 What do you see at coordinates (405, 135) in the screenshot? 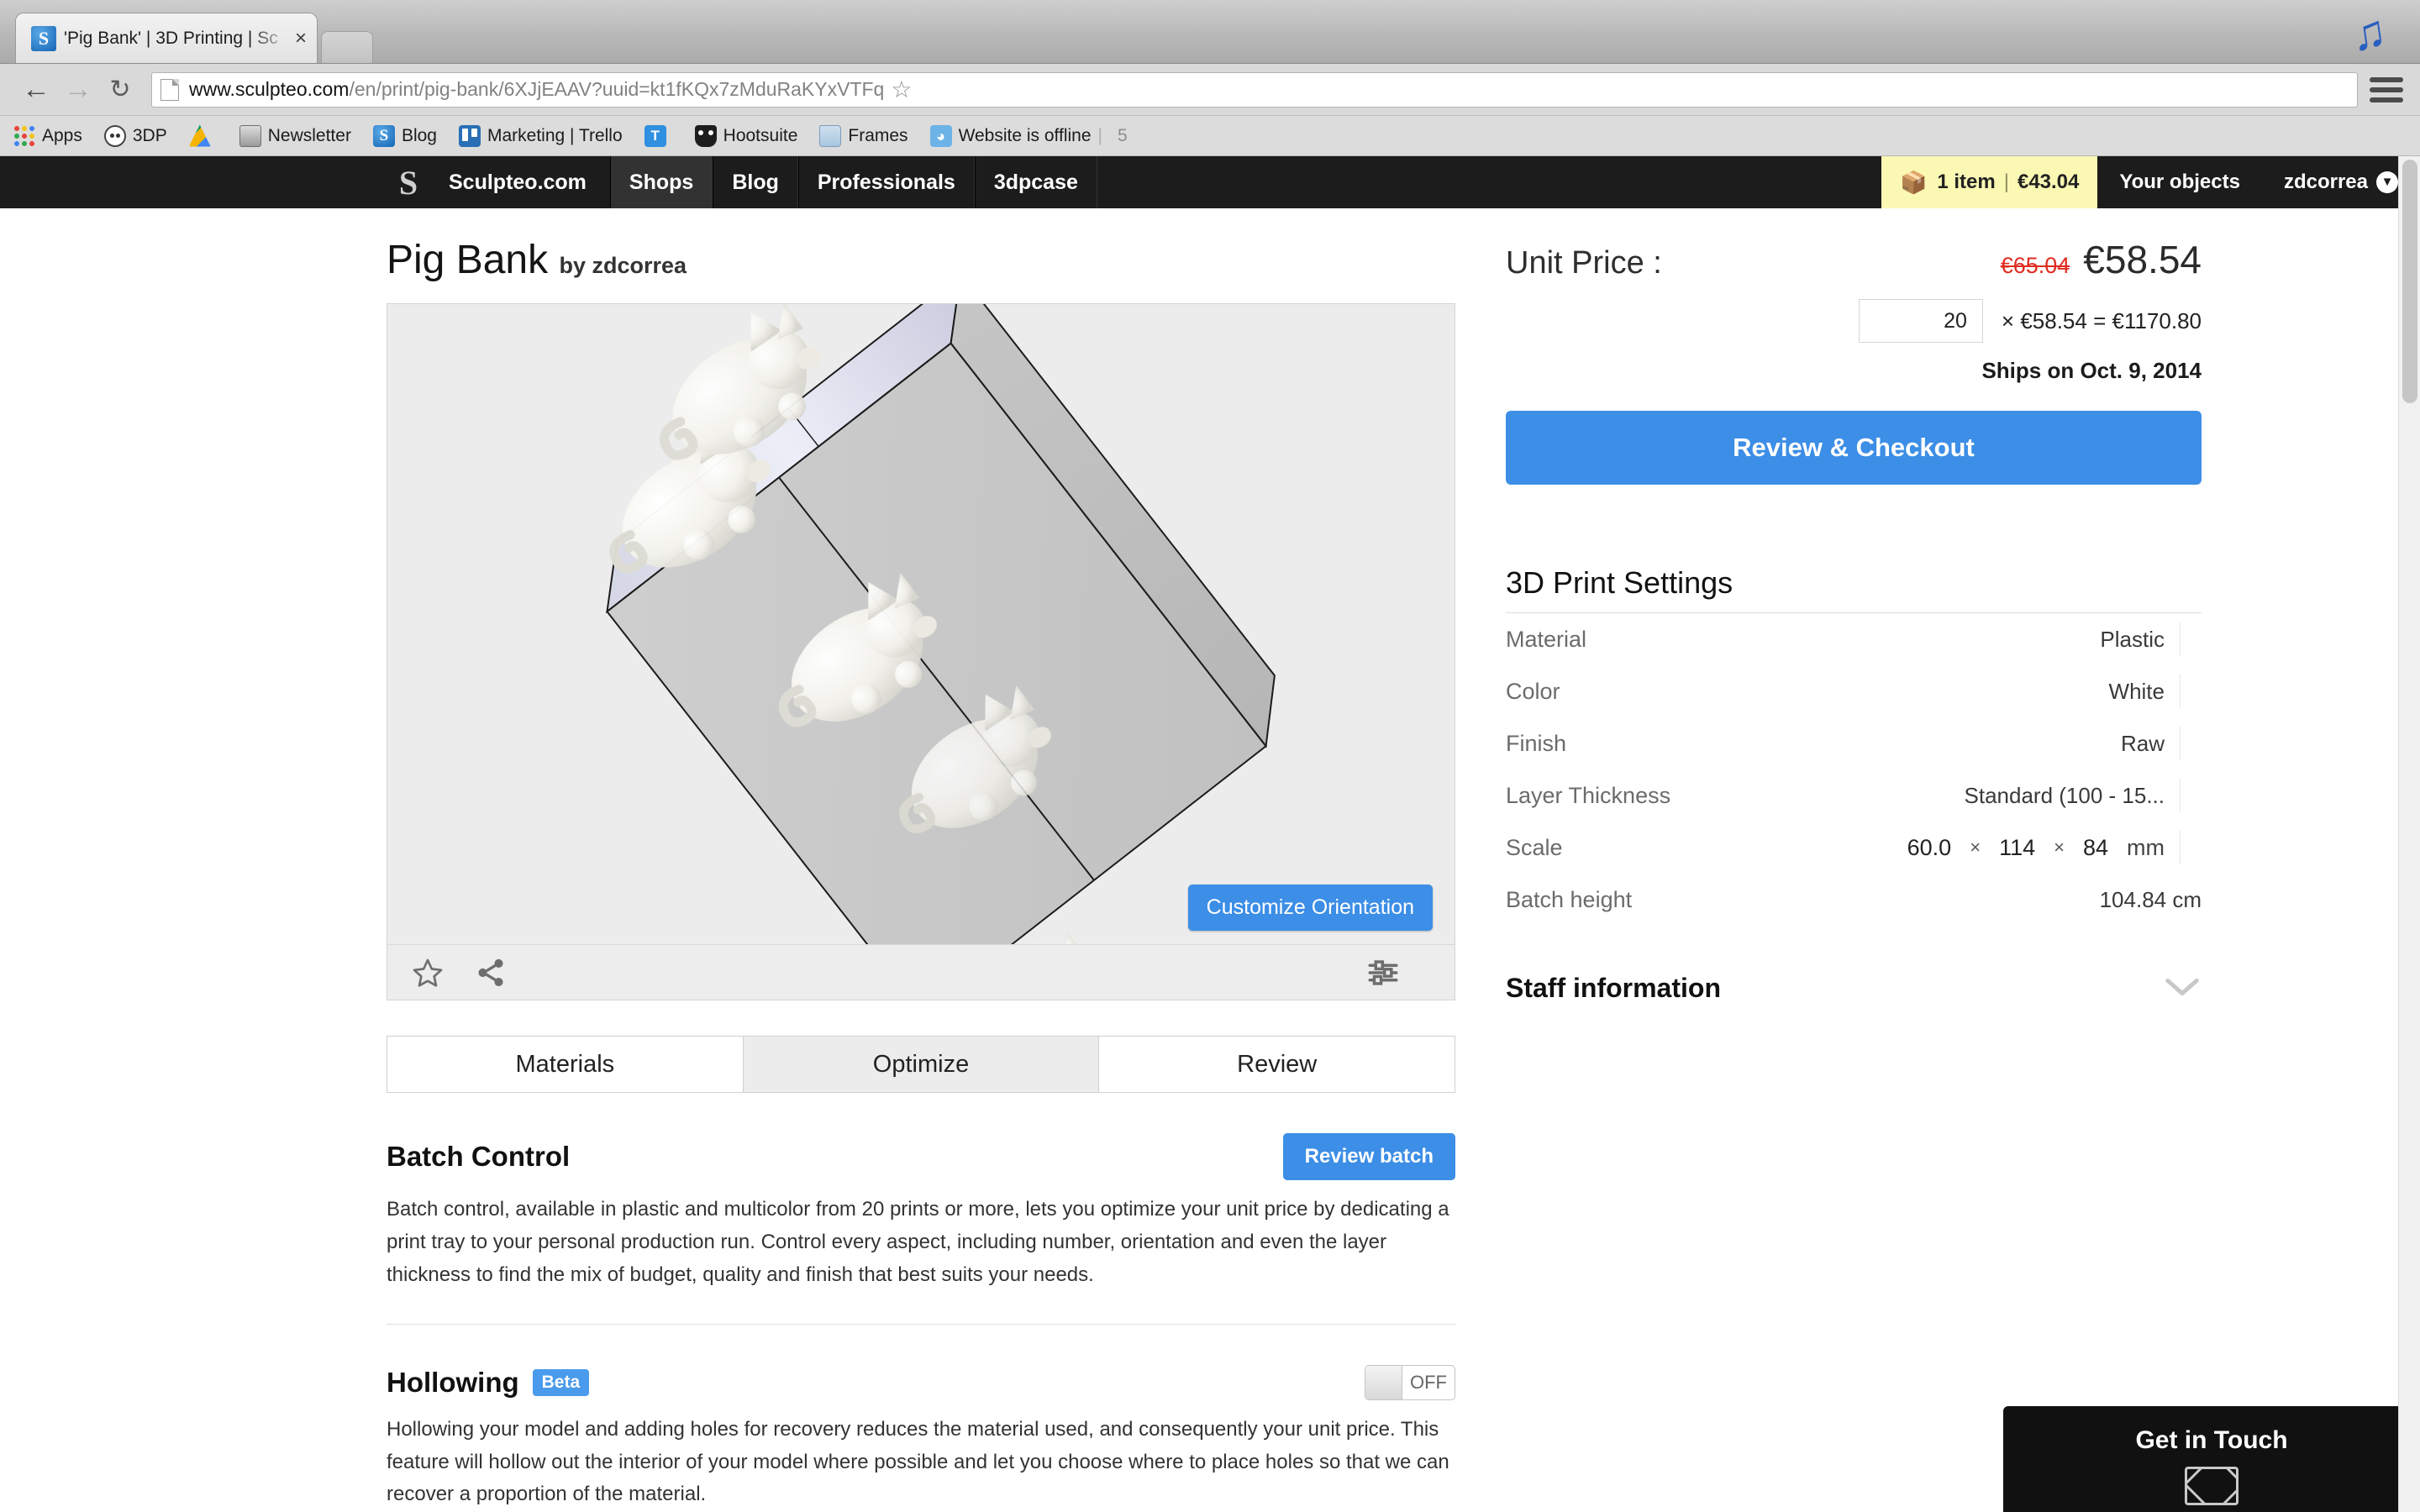
I see `bookmark-blog: S Blog` at bounding box center [405, 135].